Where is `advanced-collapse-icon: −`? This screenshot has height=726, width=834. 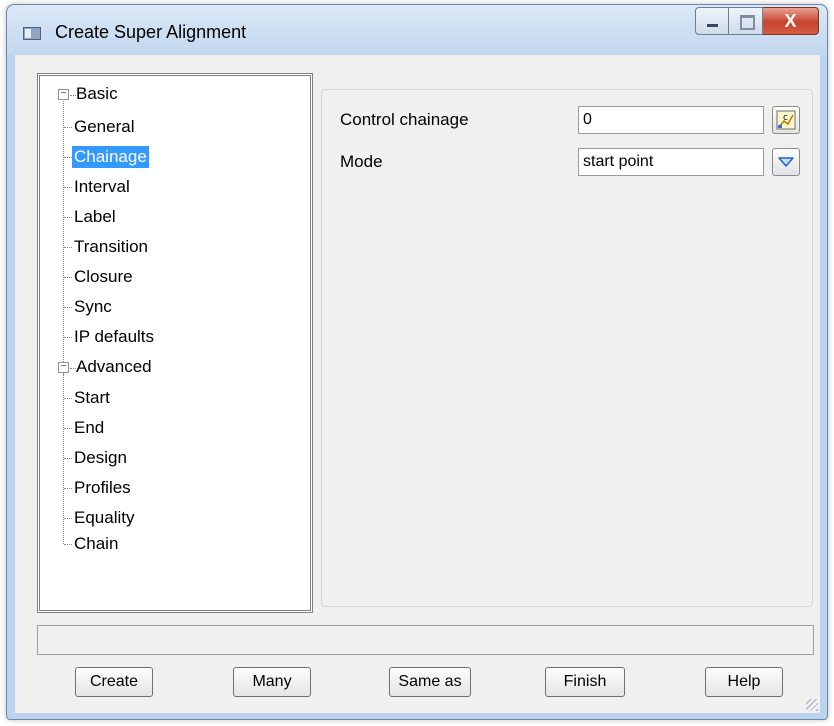 advanced-collapse-icon: − is located at coordinates (63, 367).